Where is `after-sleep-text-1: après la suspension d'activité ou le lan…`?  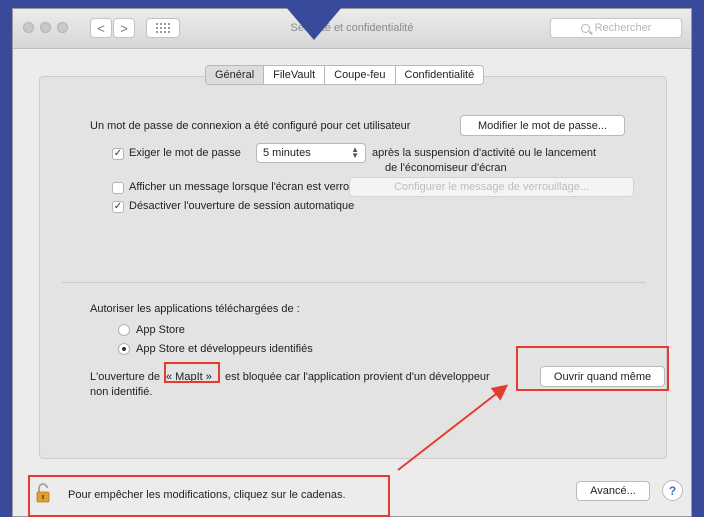
after-sleep-text-1: après la suspension d'activité ou le lan… is located at coordinates (484, 153).